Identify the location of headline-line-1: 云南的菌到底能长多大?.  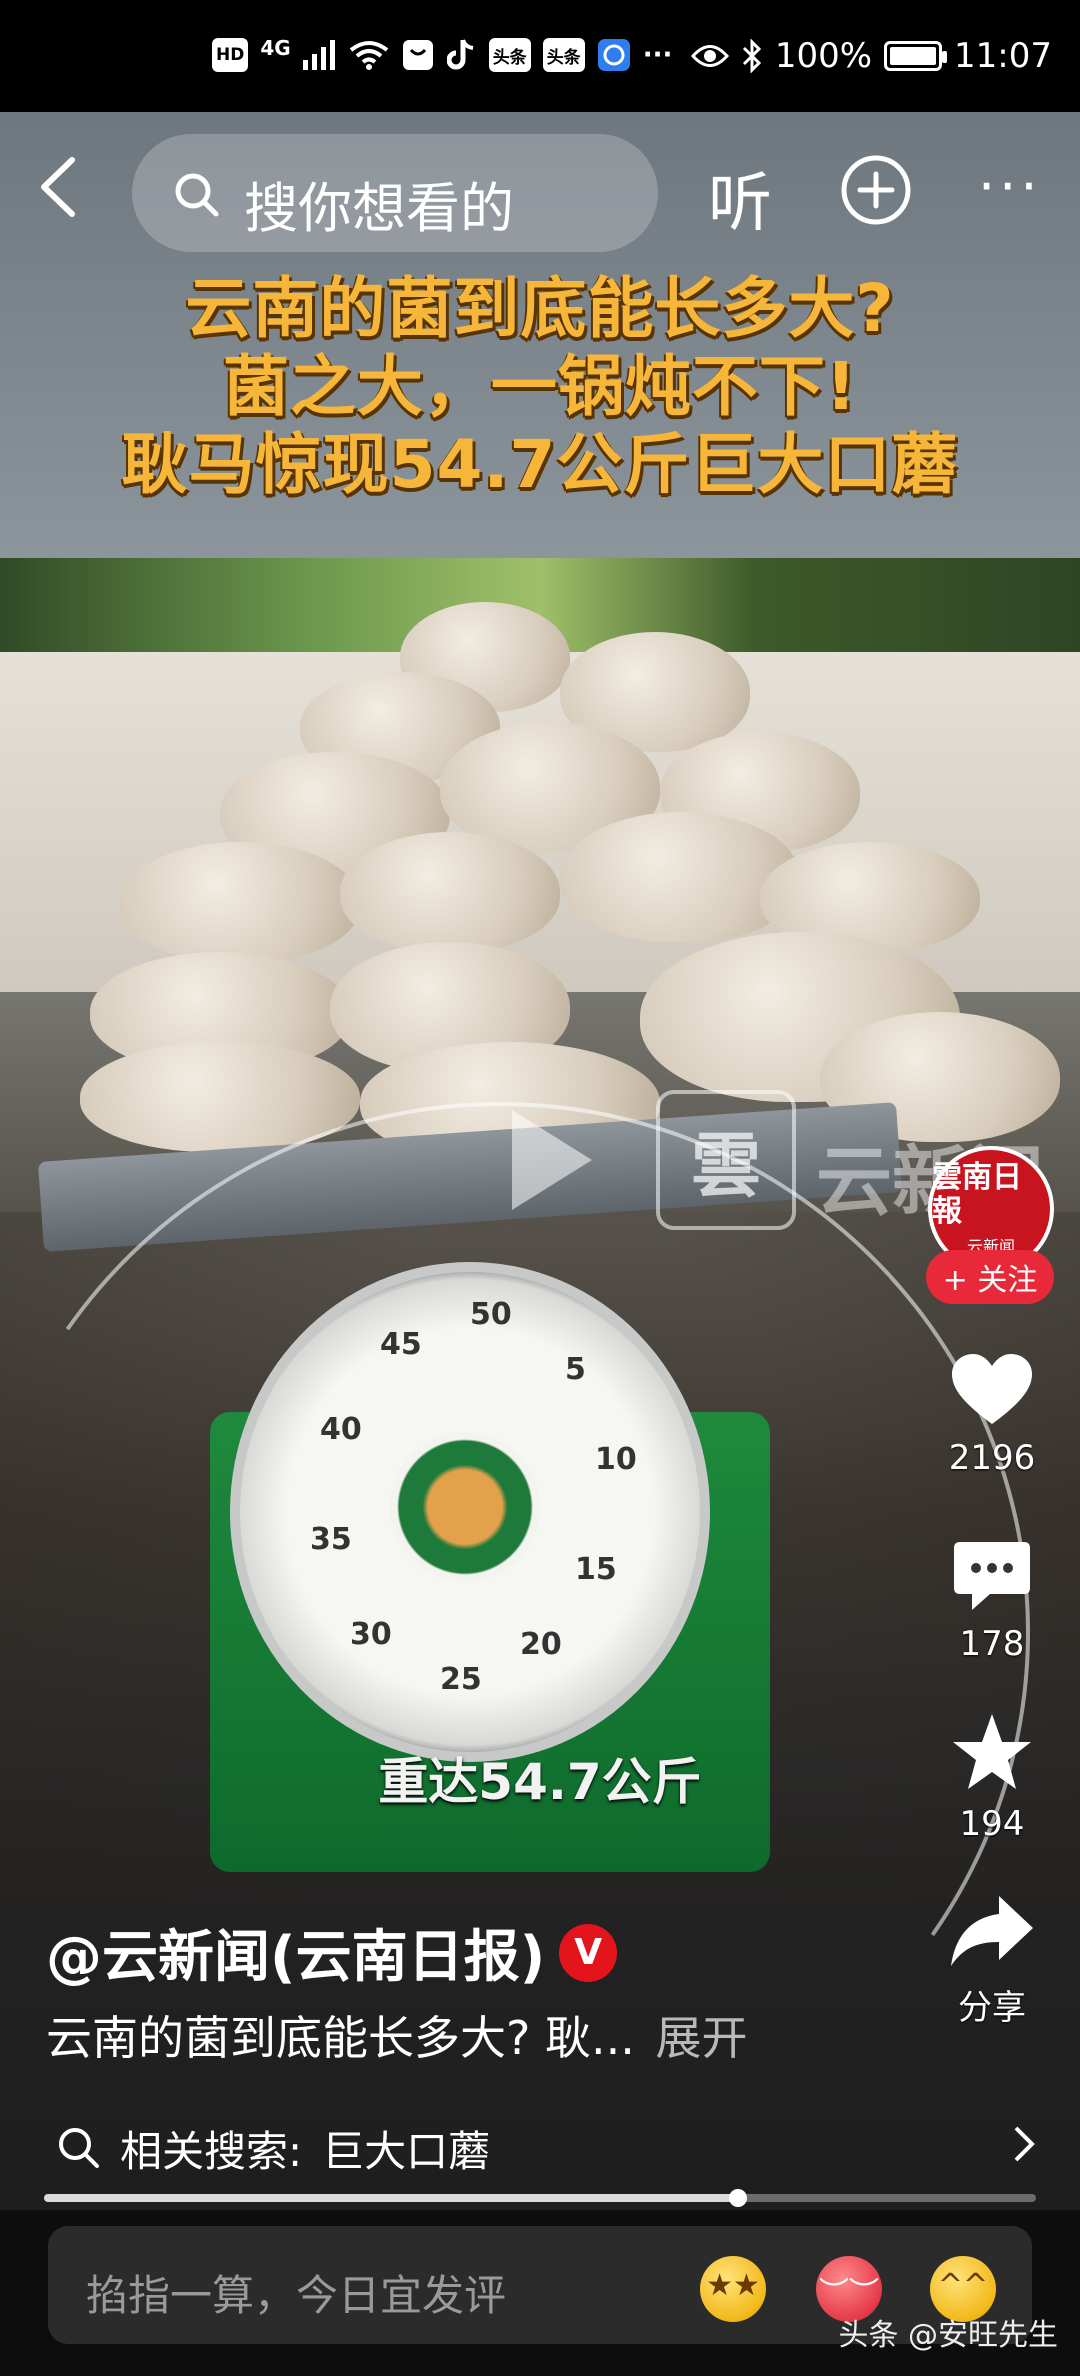
(540, 308).